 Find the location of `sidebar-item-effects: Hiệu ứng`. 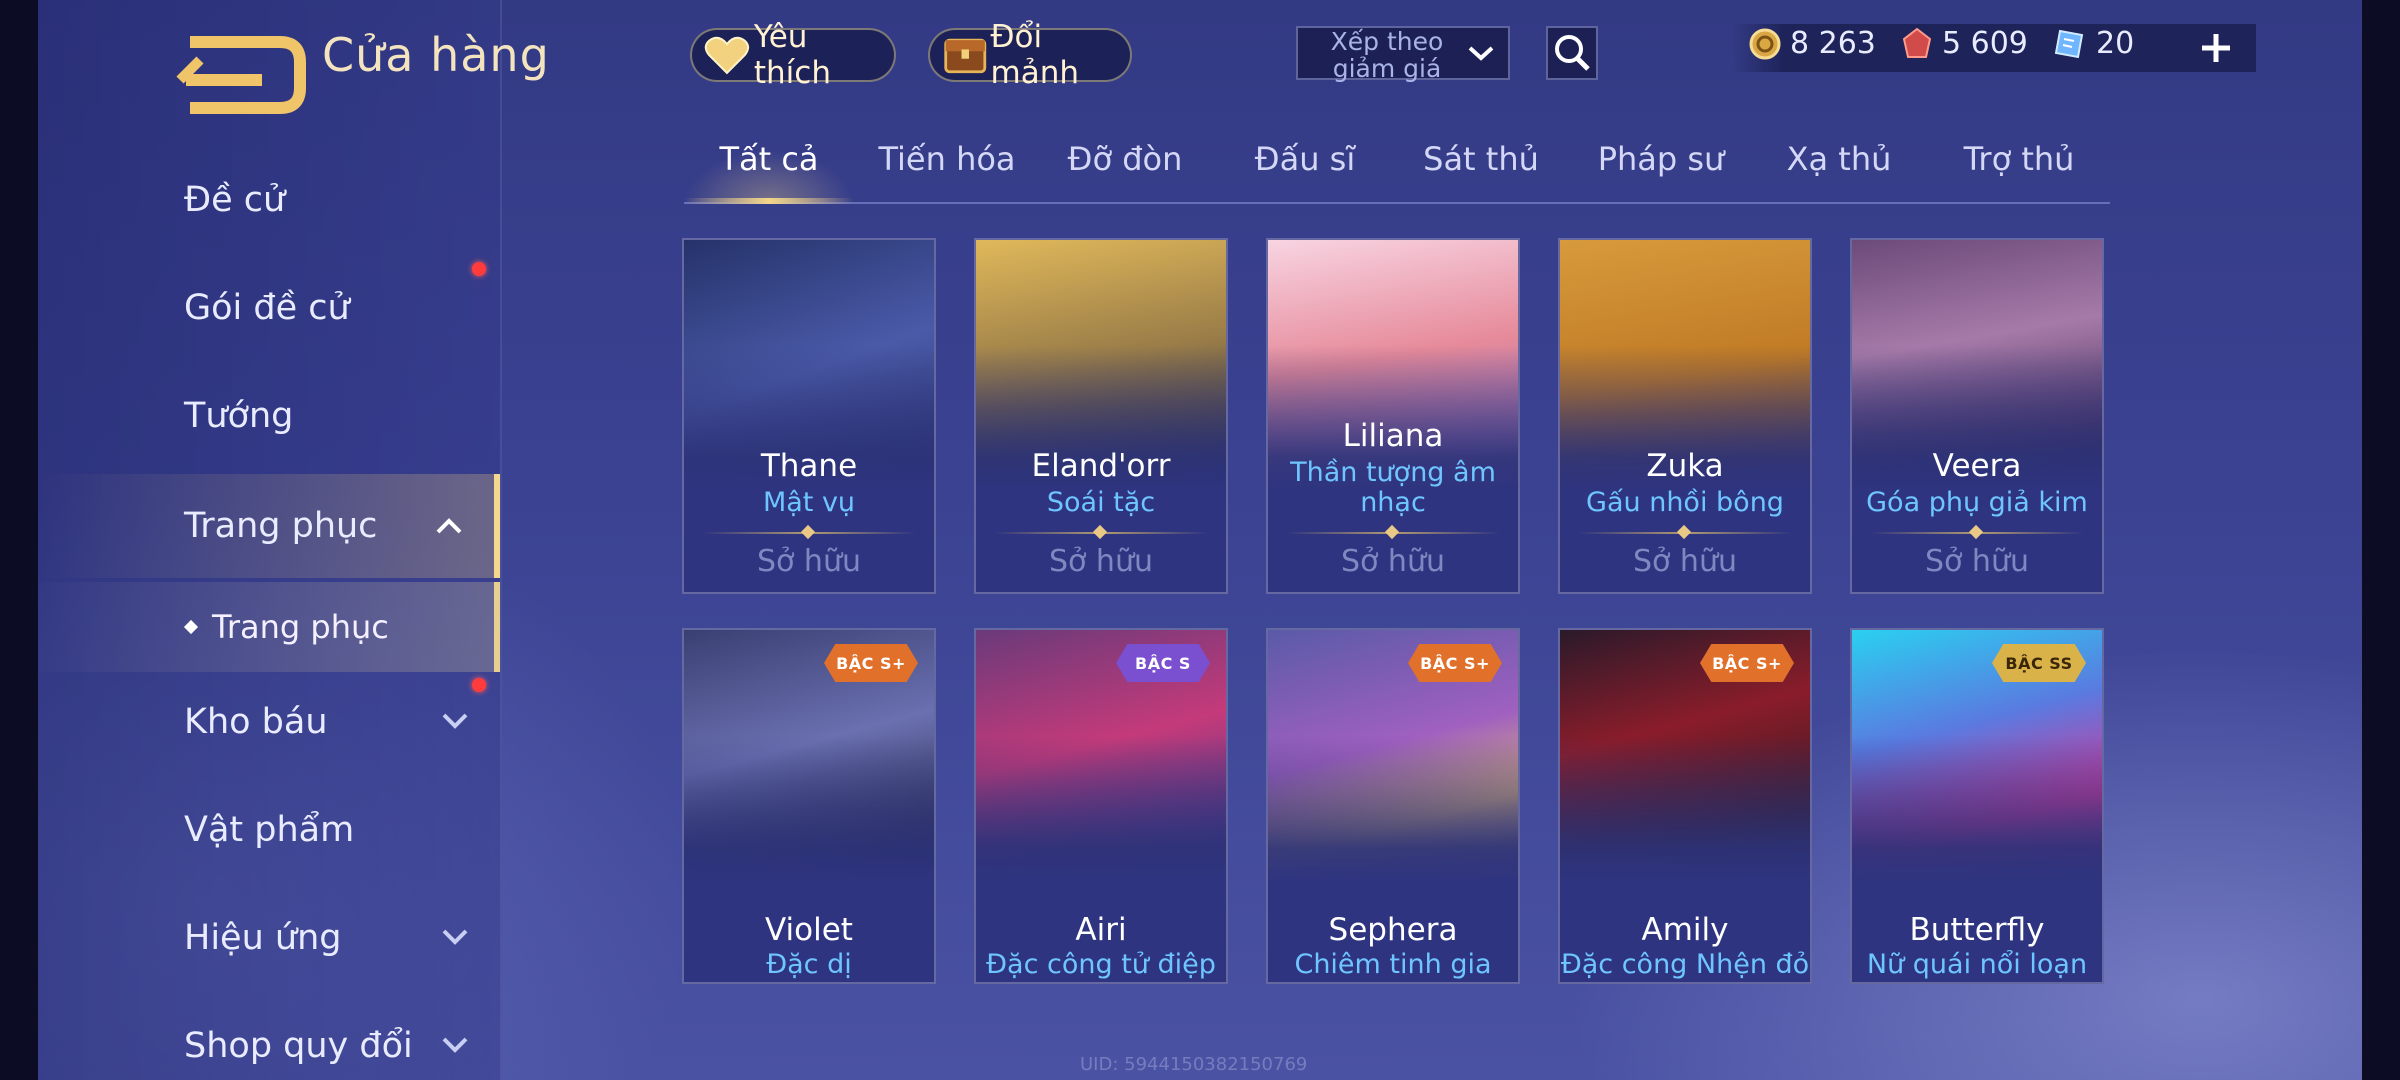

sidebar-item-effects: Hiệu ứng is located at coordinates (269, 938).